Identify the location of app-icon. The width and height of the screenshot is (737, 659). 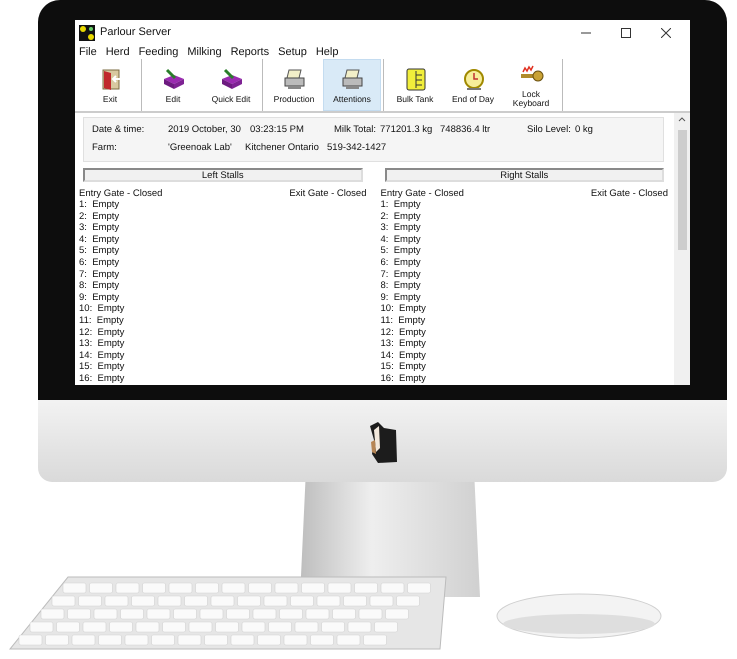
(87, 32).